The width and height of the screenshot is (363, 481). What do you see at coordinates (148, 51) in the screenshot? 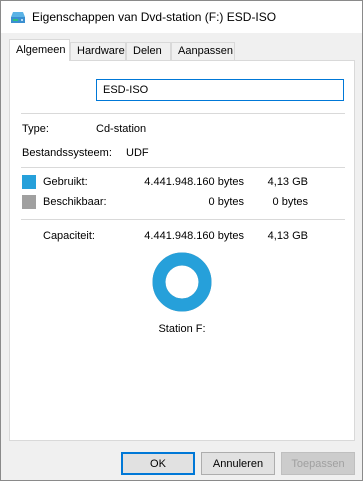
I see `tab-delen: Delen` at bounding box center [148, 51].